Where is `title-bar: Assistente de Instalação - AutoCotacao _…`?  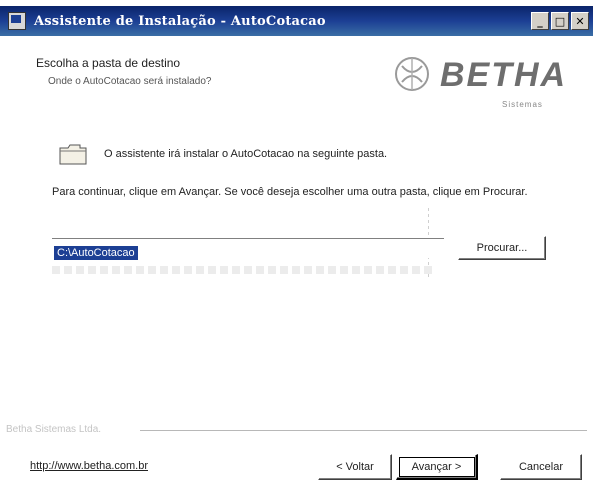
title-bar: Assistente de Instalação - AutoCotacao _… is located at coordinates (296, 21).